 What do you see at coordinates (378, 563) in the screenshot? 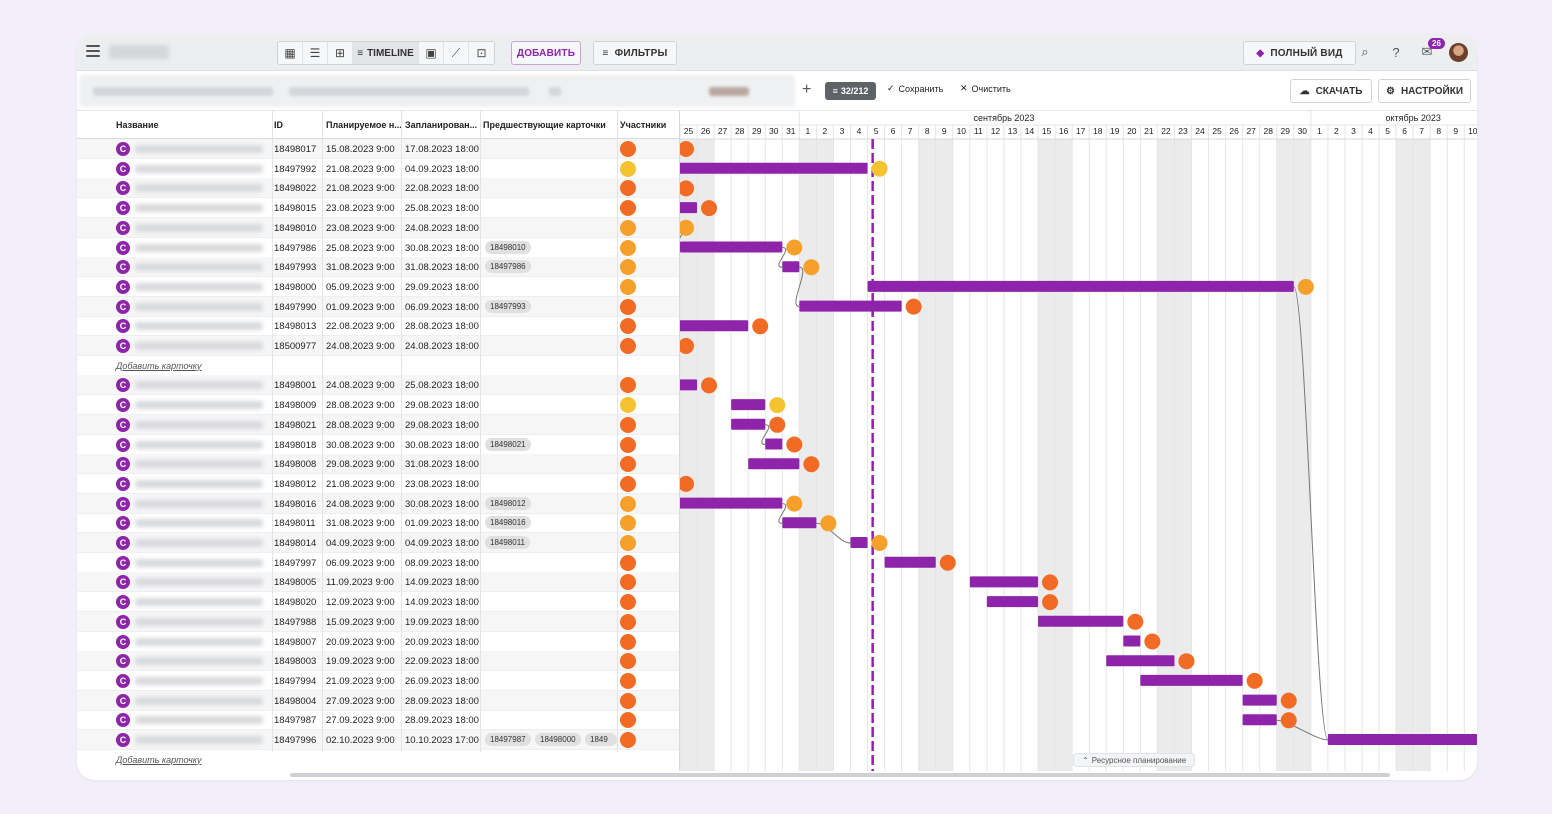
I see `table-row: C 18497997 06.09.2023 9:00 08.09.2023 18:00` at bounding box center [378, 563].